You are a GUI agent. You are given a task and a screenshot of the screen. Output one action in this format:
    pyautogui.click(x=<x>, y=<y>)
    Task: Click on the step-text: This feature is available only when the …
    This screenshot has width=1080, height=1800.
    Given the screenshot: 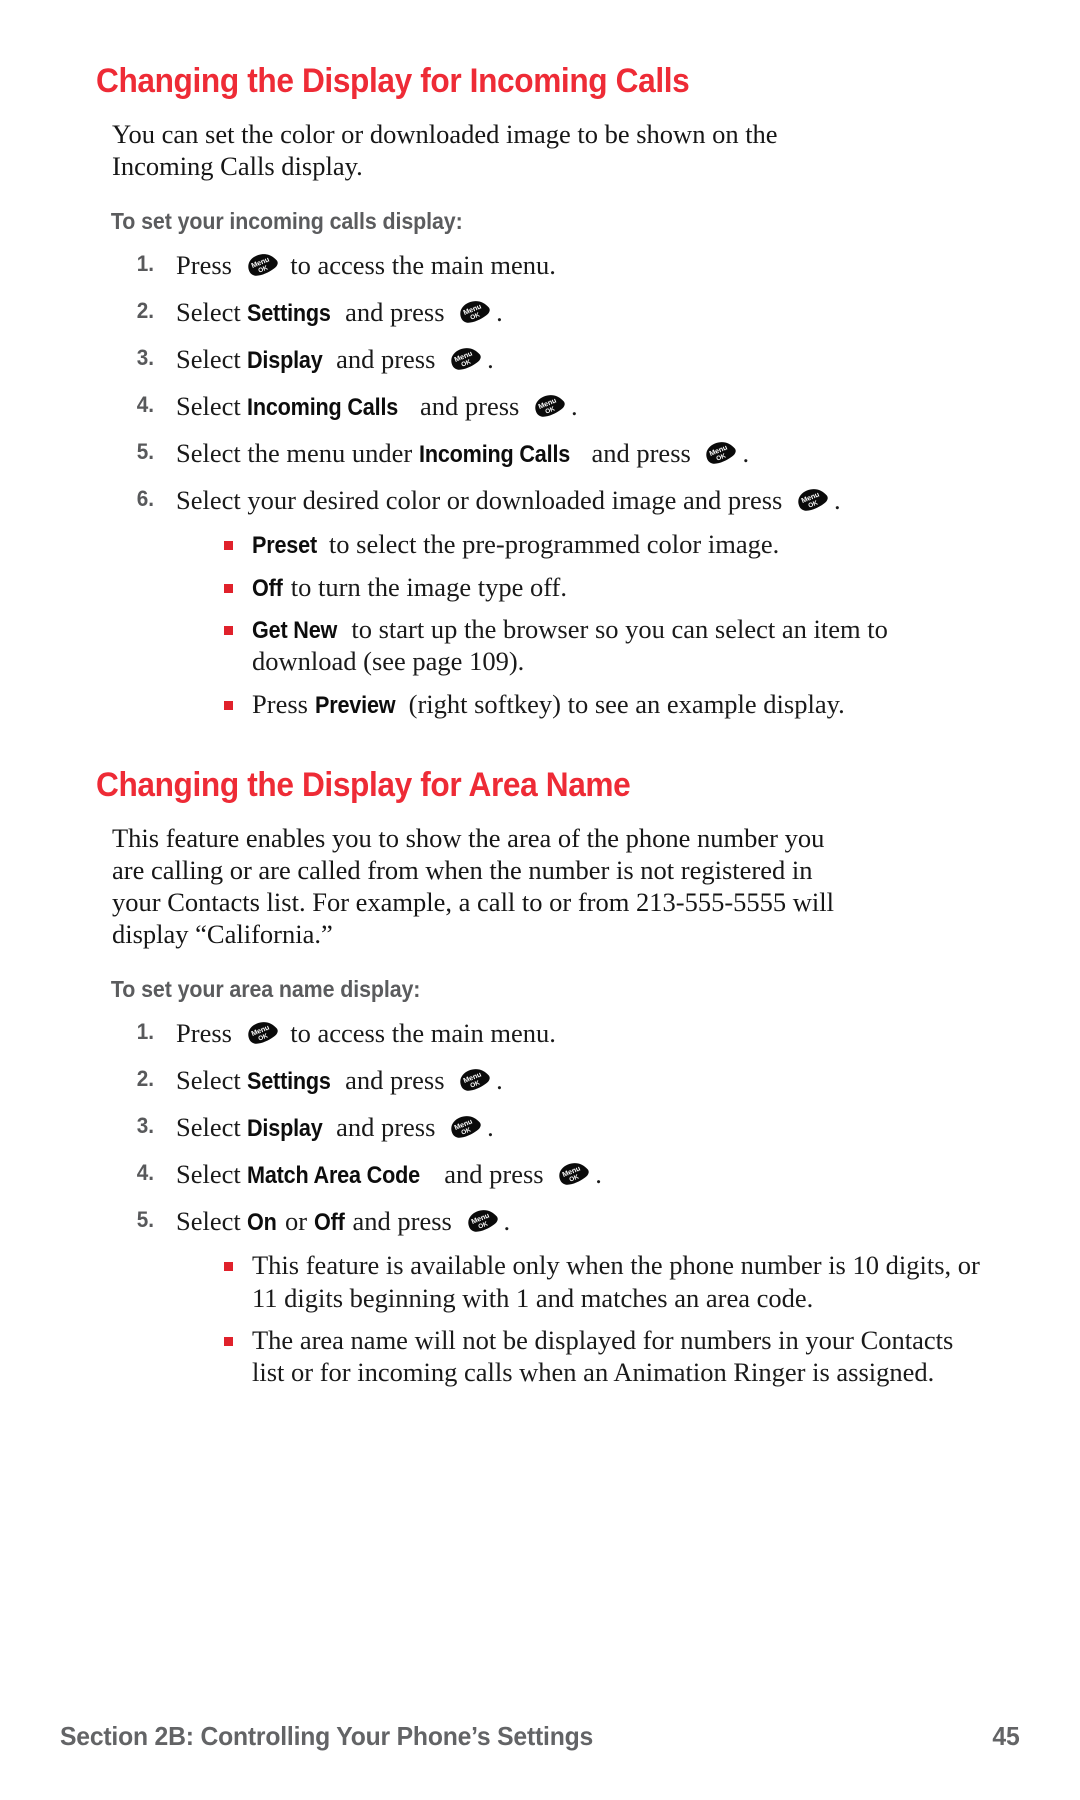 What is the action you would take?
    pyautogui.click(x=616, y=1281)
    